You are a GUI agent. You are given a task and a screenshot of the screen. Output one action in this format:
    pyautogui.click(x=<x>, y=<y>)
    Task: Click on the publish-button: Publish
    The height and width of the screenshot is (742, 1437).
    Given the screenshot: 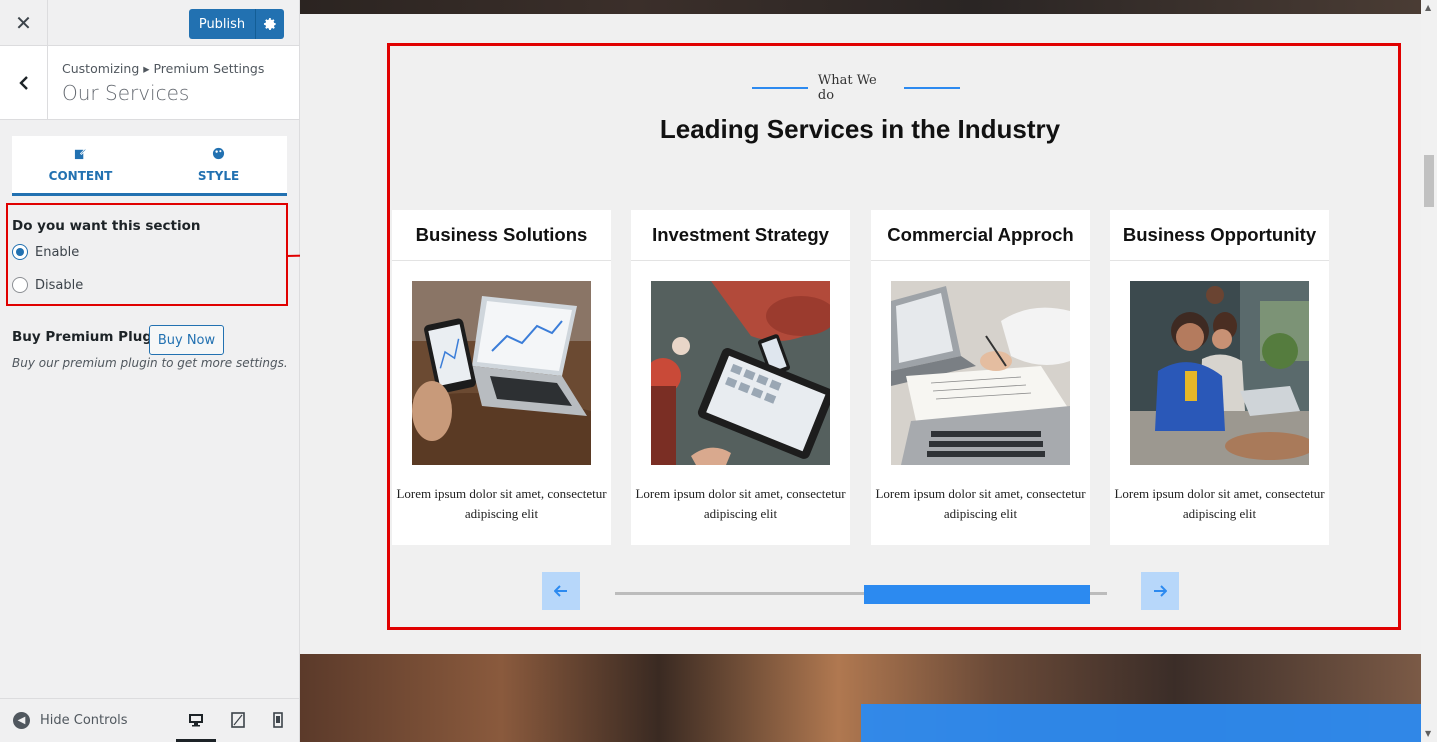 What is the action you would take?
    pyautogui.click(x=222, y=24)
    